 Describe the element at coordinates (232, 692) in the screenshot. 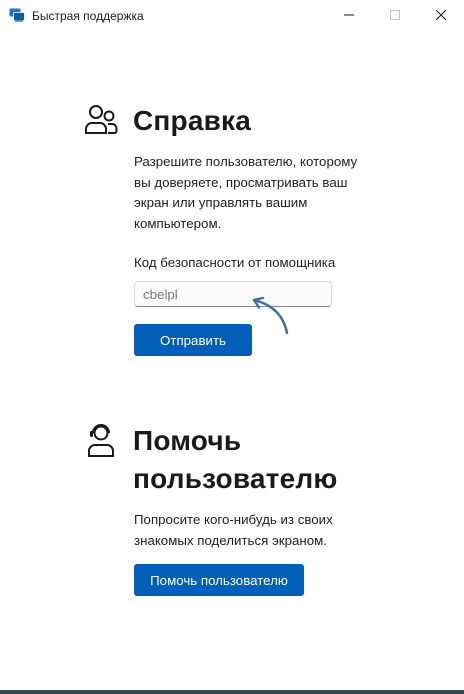

I see `window-bottom-border` at that location.